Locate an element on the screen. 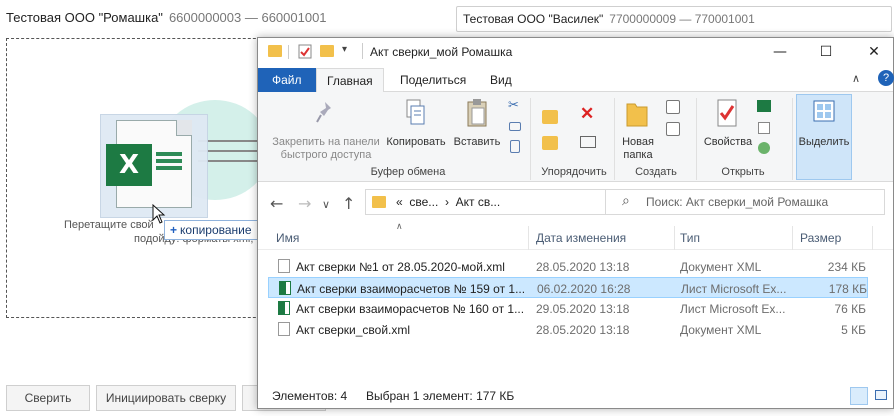 The height and width of the screenshot is (416, 894). compare-button: Сверить is located at coordinates (48, 398).